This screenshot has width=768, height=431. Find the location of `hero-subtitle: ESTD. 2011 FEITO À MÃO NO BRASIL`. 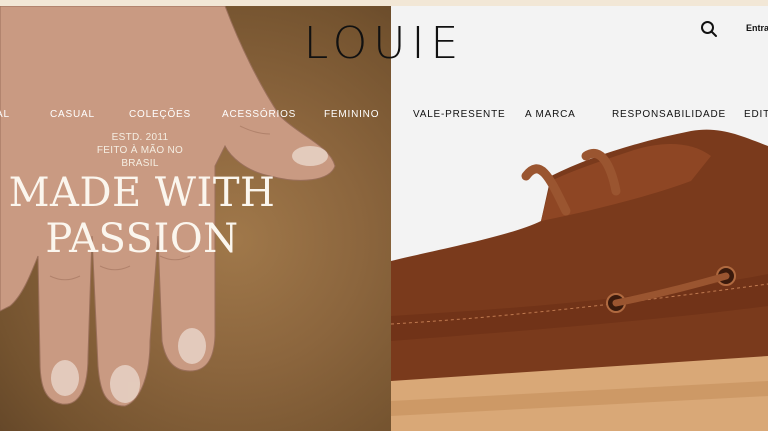

hero-subtitle: ESTD. 2011 FEITO À MÃO NO BRASIL is located at coordinates (140, 150).